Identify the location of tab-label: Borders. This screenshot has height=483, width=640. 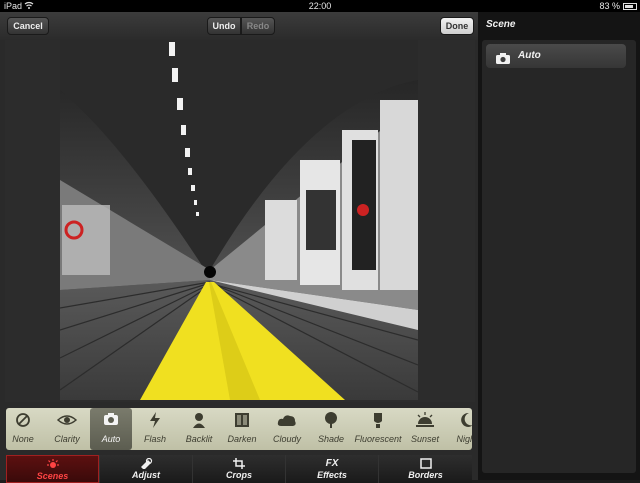
(425, 475).